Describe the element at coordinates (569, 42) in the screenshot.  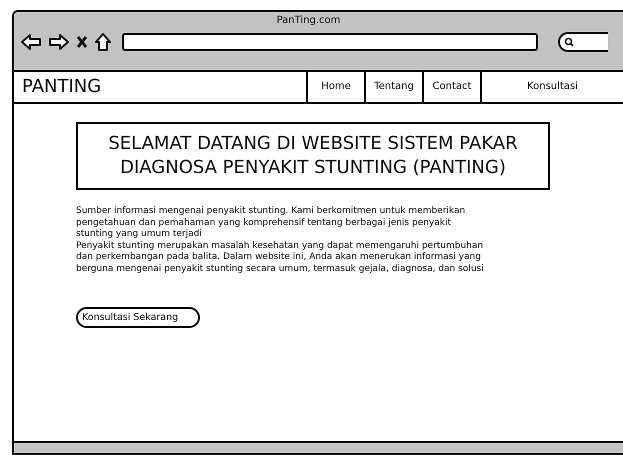
I see `search-icon` at that location.